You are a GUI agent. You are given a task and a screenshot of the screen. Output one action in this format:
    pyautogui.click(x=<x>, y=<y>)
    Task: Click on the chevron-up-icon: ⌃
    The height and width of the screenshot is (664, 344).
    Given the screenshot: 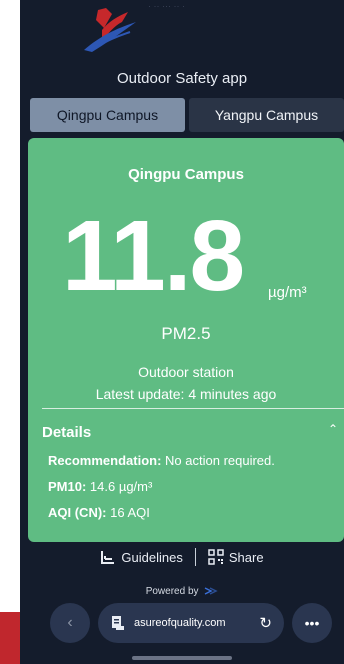 What is the action you would take?
    pyautogui.click(x=333, y=429)
    